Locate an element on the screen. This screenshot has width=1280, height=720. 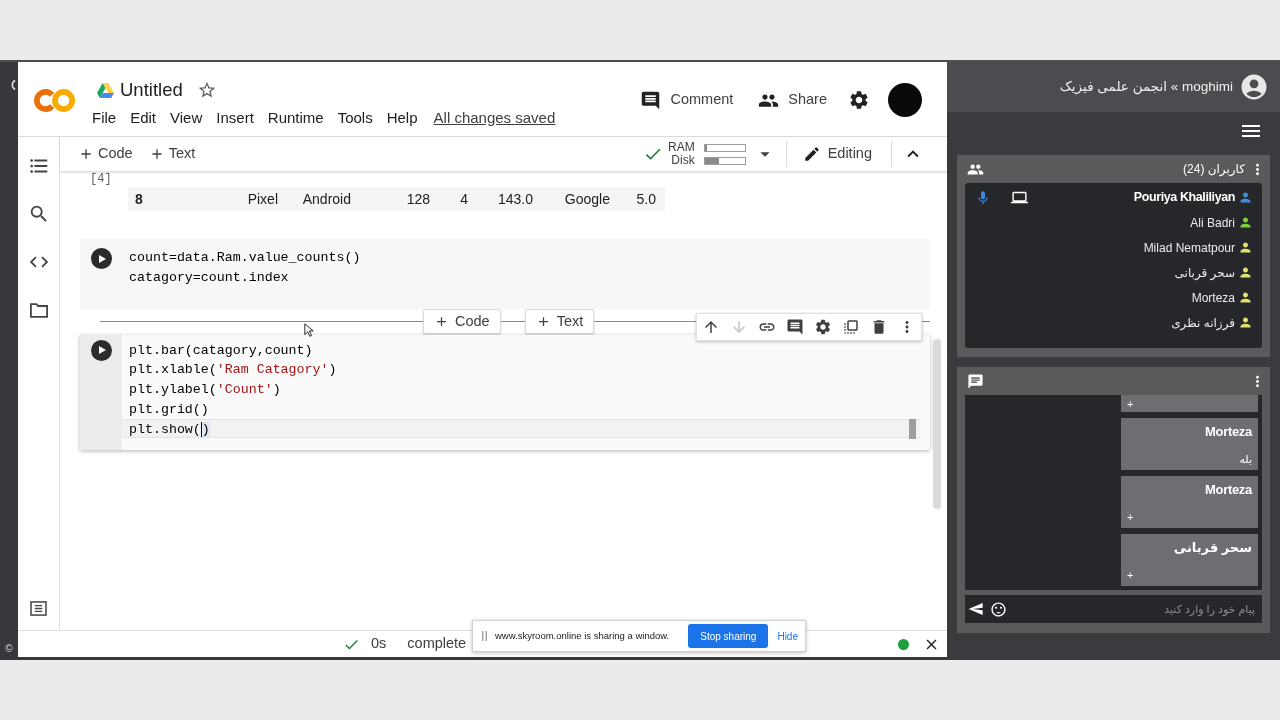
message-sender: سحر قربانی is located at coordinates (1212, 548).